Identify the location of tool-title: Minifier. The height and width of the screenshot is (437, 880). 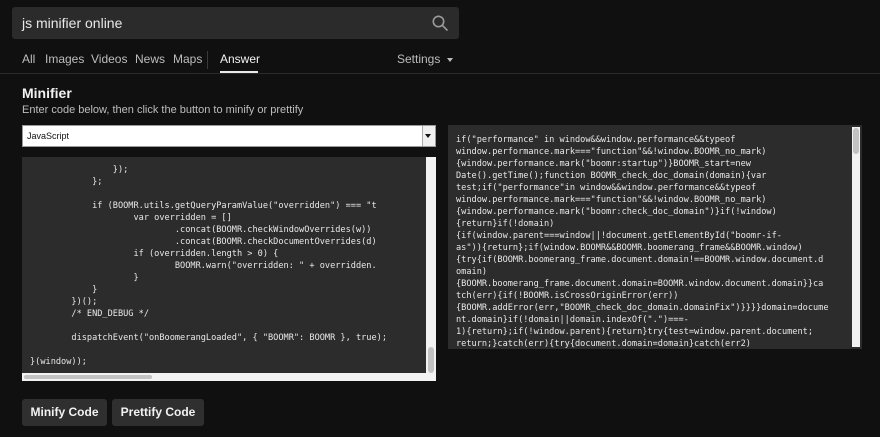
(47, 93).